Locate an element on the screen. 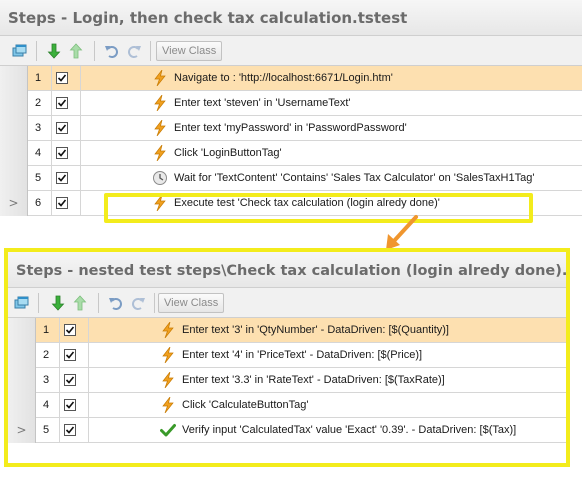 The image size is (582, 491). step-row: 4 Click 'LoginButtonTag' is located at coordinates (291, 153).